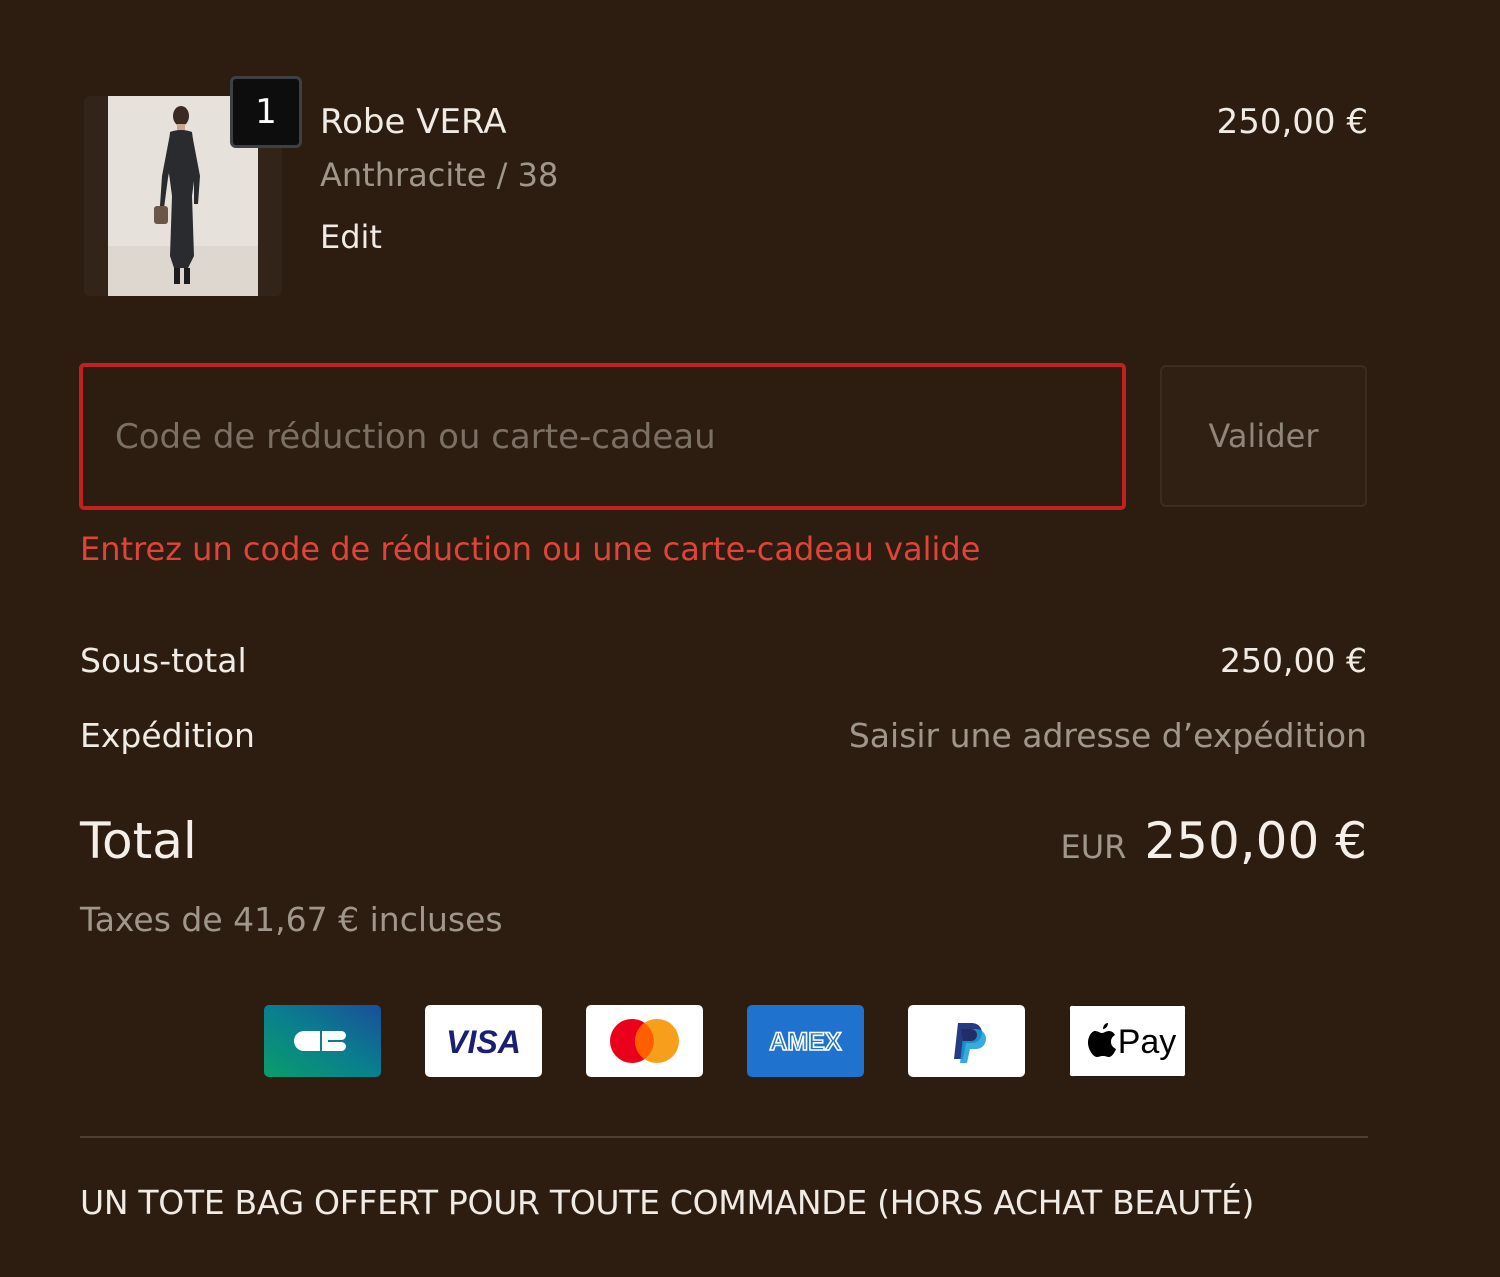 Image resolution: width=1500 pixels, height=1277 pixels. What do you see at coordinates (351, 237) in the screenshot?
I see `edit-link: Edit` at bounding box center [351, 237].